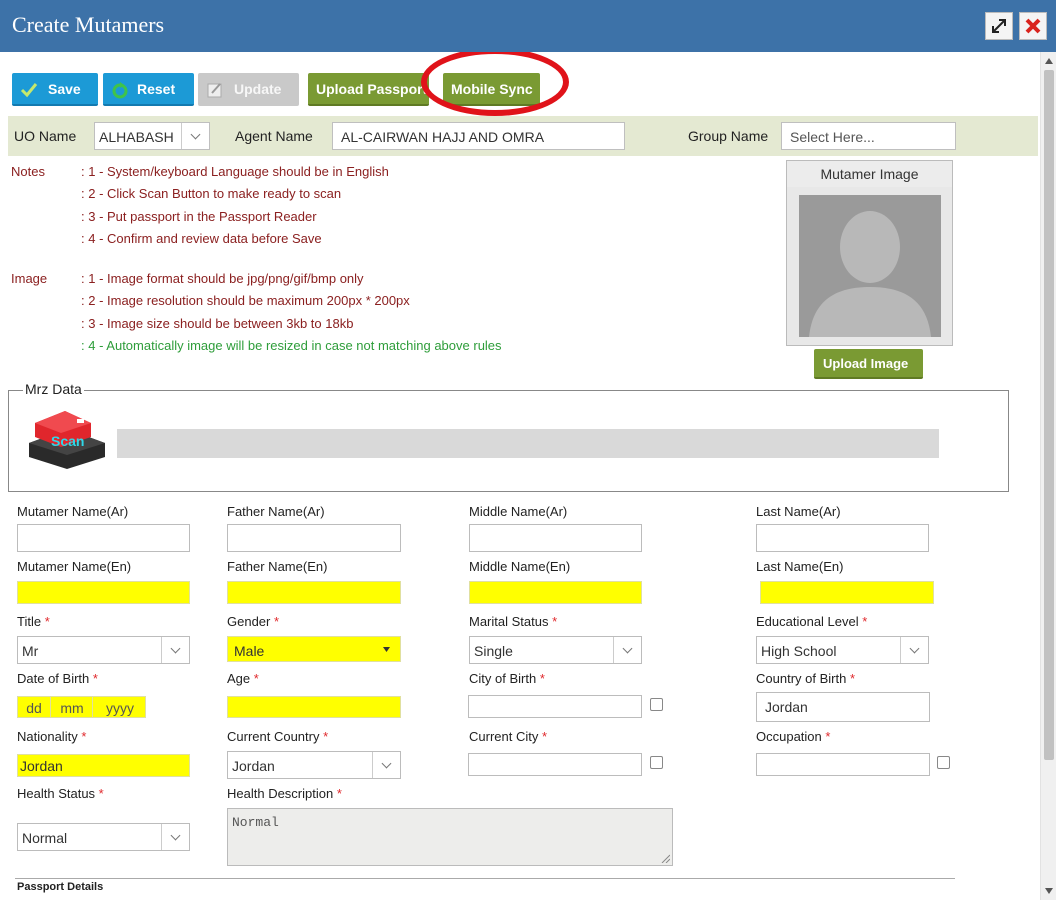  What do you see at coordinates (493, 651) in the screenshot?
I see `marital-status-value: Single` at bounding box center [493, 651].